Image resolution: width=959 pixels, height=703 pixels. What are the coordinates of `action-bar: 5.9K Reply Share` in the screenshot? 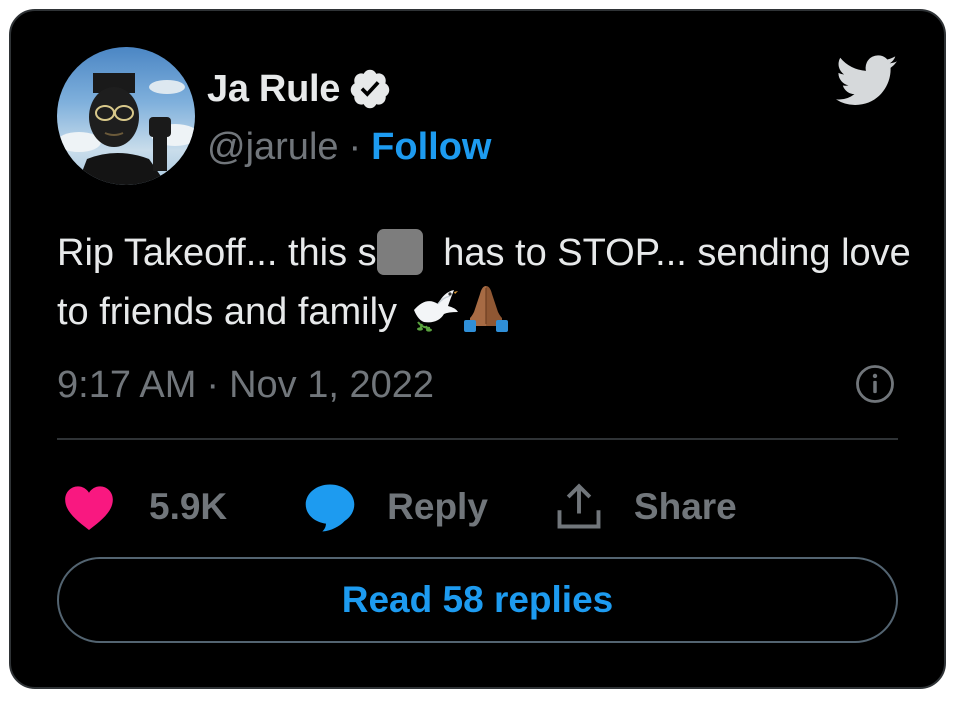 It's located at (400, 507).